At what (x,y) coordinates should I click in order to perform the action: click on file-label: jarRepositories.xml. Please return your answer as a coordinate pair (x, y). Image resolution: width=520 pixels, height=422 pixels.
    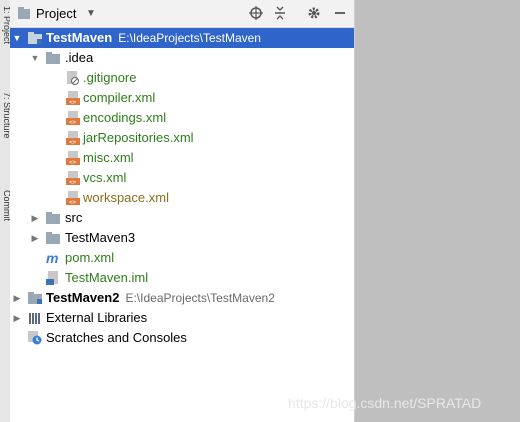
    Looking at the image, I should click on (138, 137).